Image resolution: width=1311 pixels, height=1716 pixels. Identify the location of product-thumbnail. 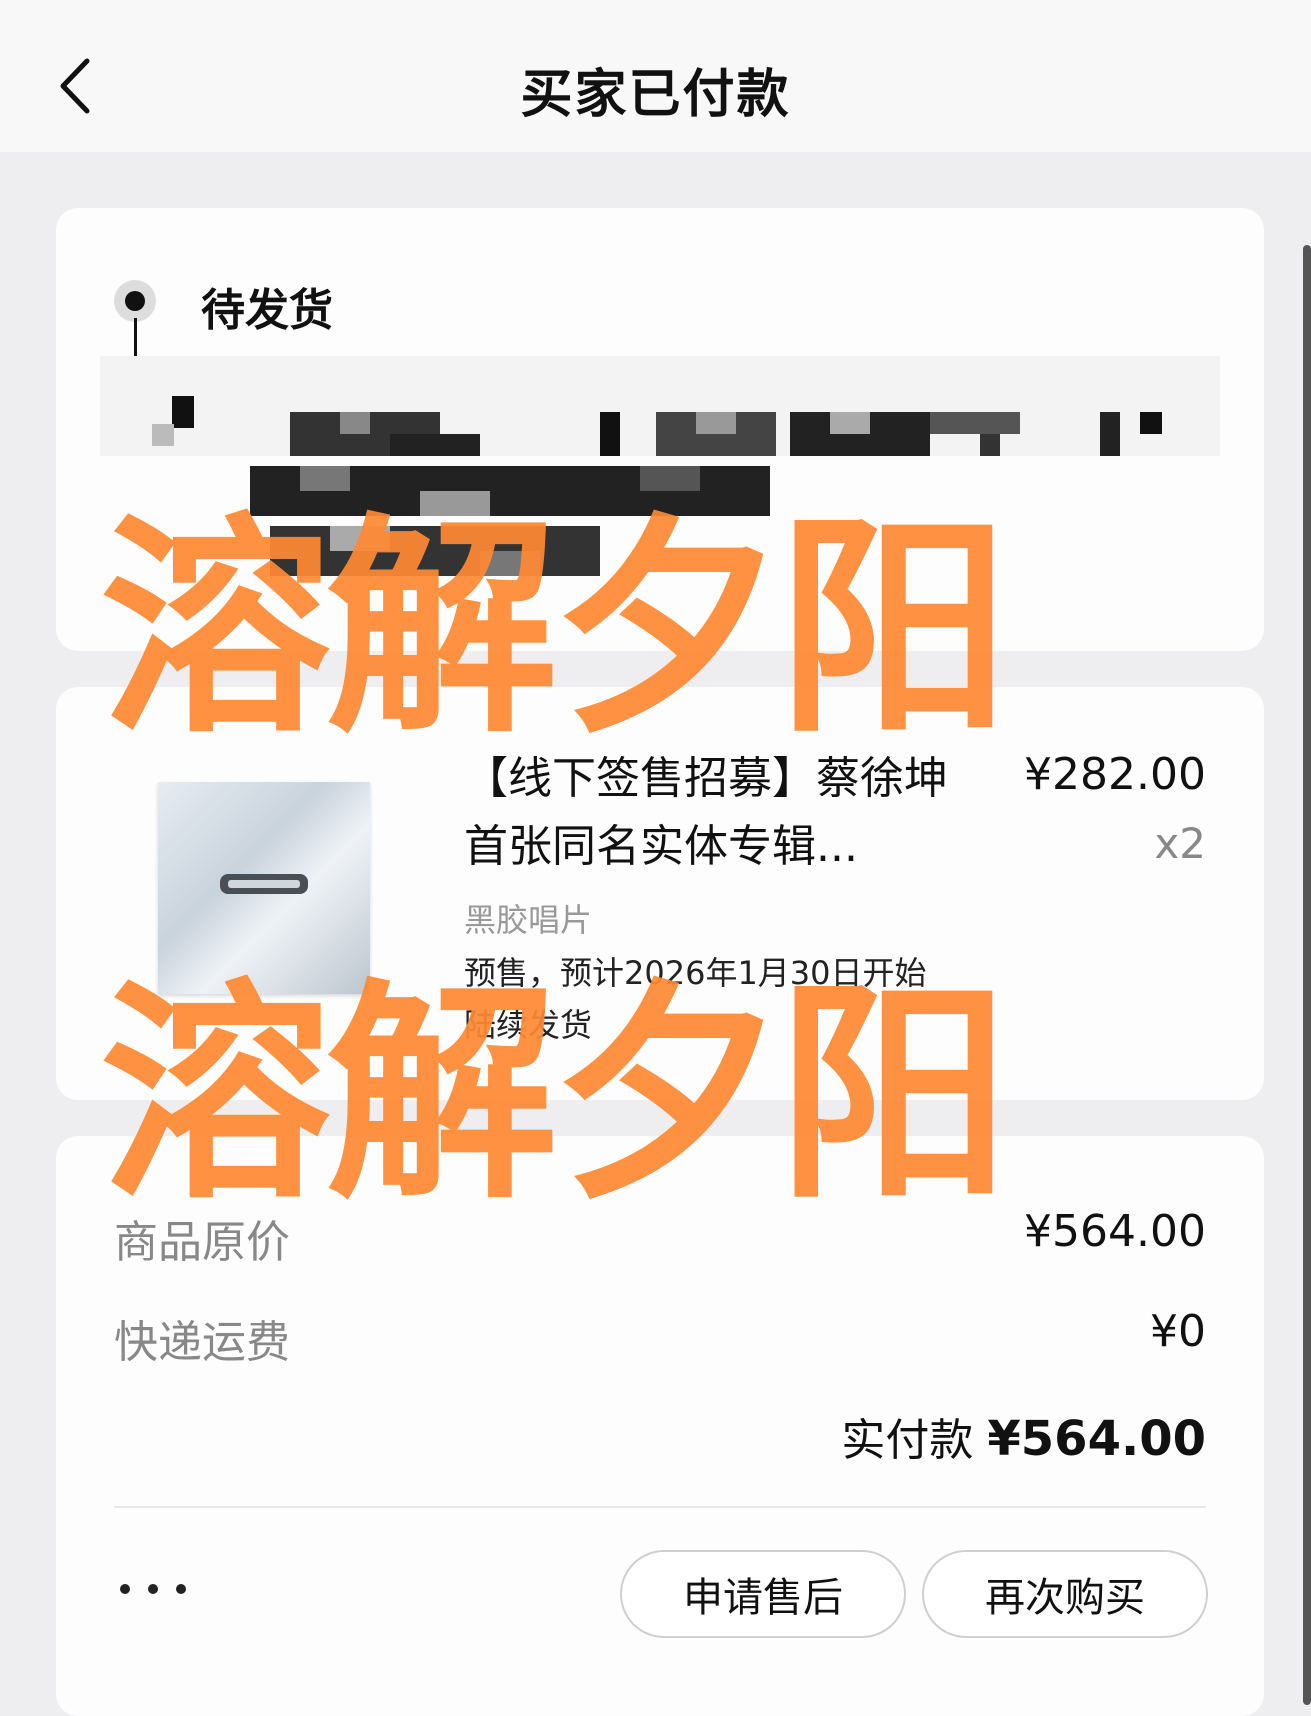
(264, 888).